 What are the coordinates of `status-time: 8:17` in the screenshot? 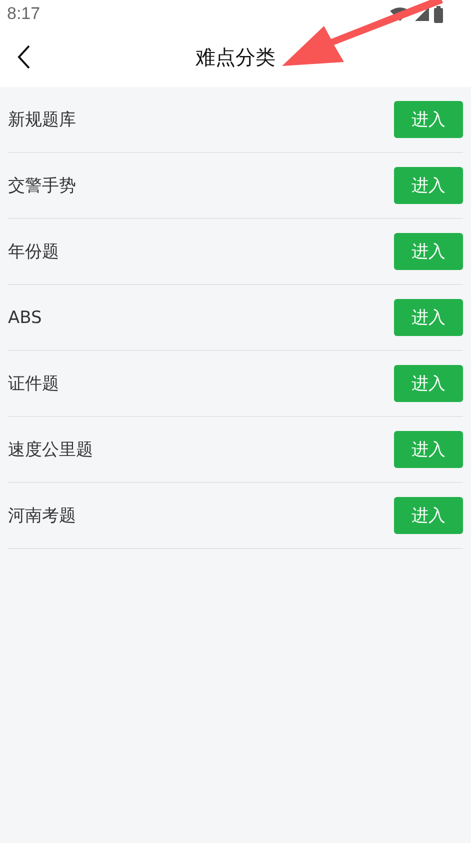 It's located at (23, 14).